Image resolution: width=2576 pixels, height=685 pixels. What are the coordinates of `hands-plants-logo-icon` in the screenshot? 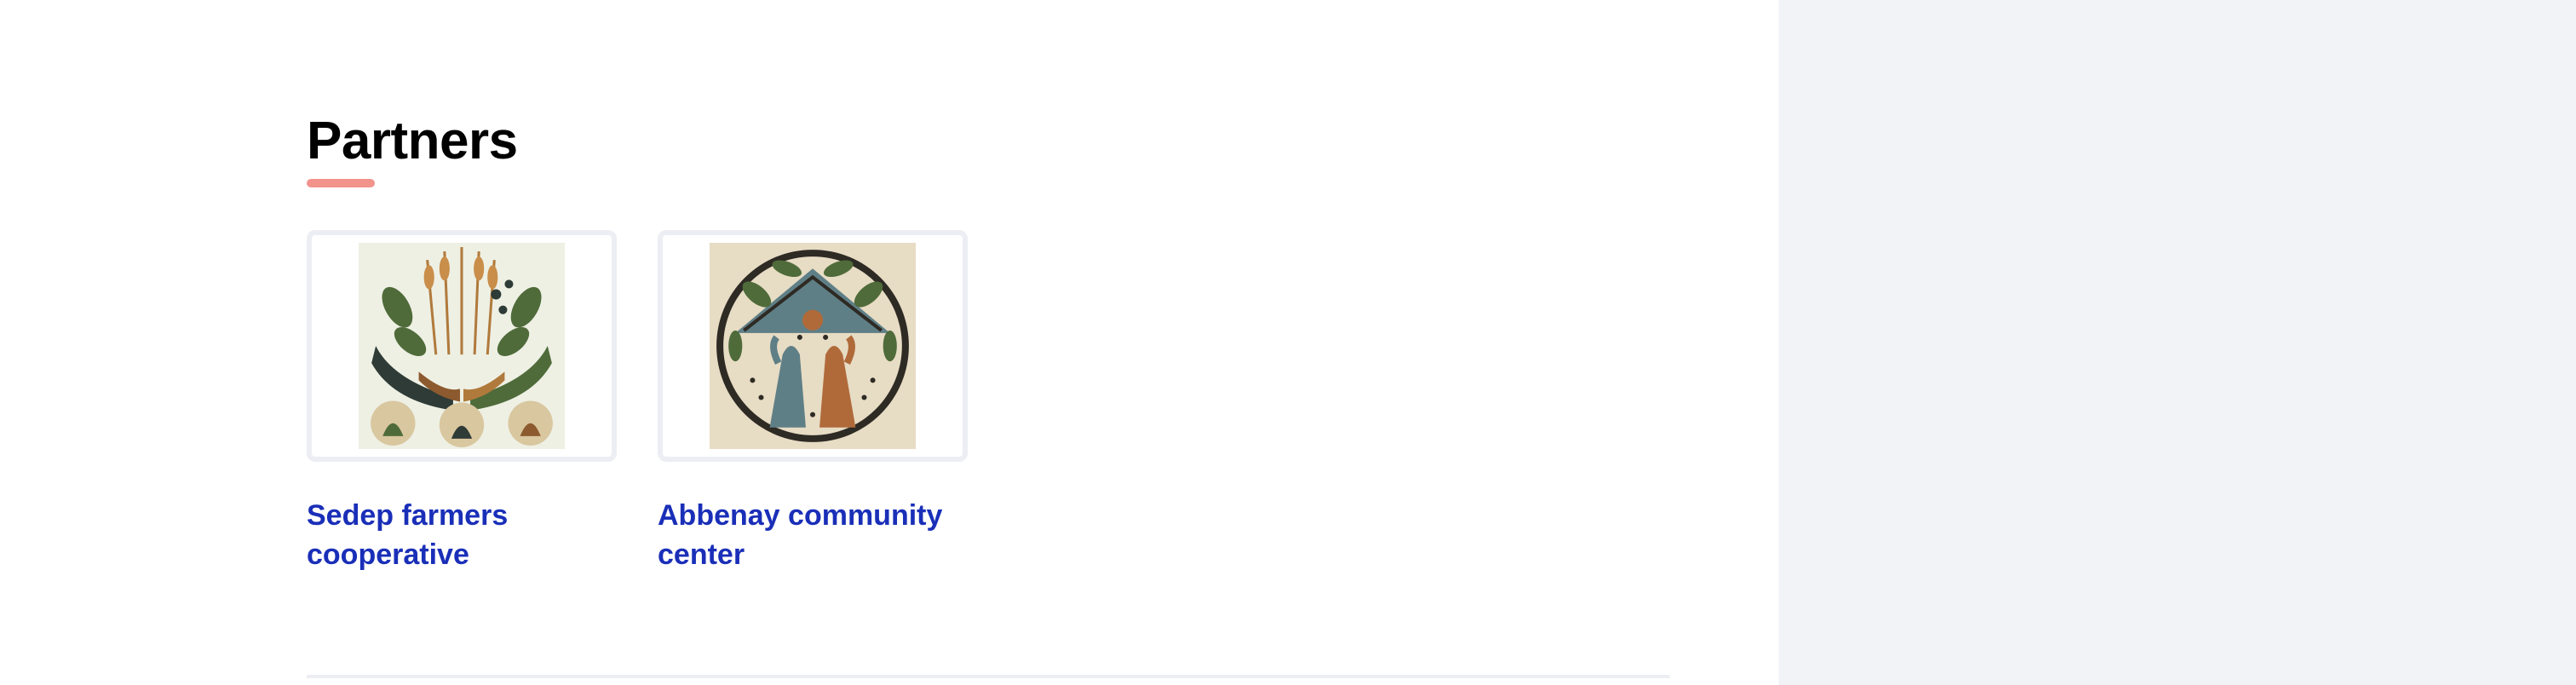 It's located at (462, 346).